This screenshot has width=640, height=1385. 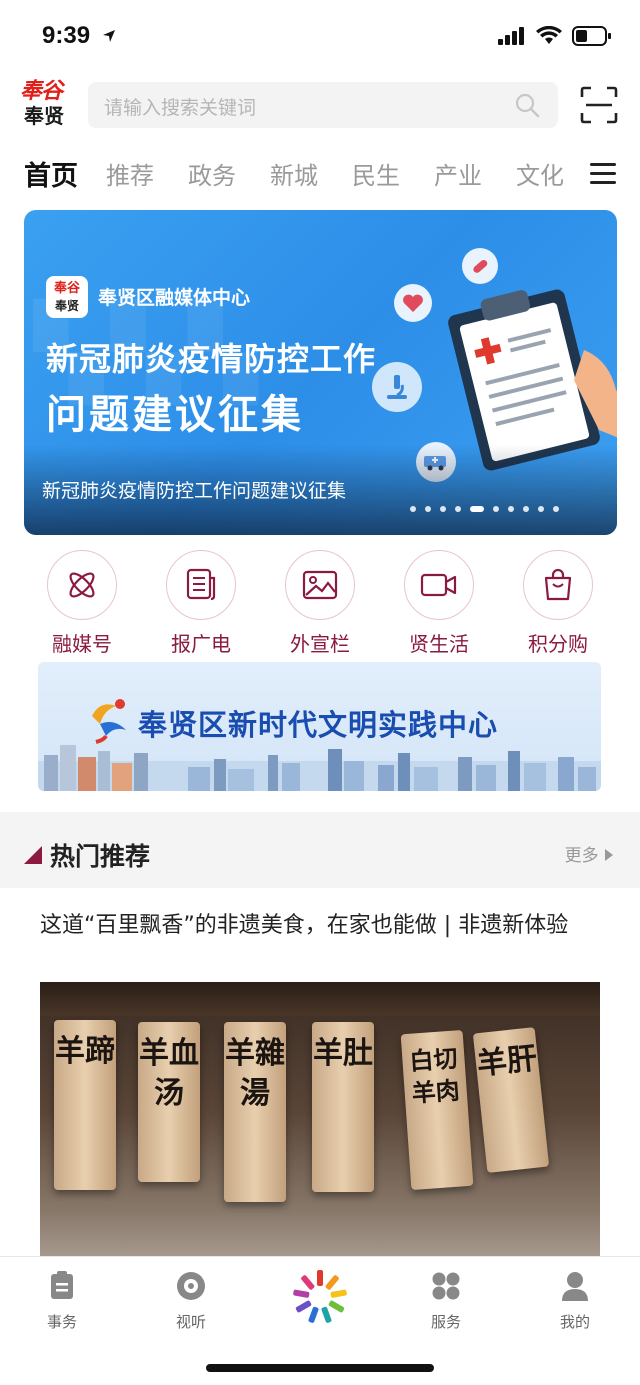 I want to click on wooden-sign: 羊肝, so click(x=511, y=1100).